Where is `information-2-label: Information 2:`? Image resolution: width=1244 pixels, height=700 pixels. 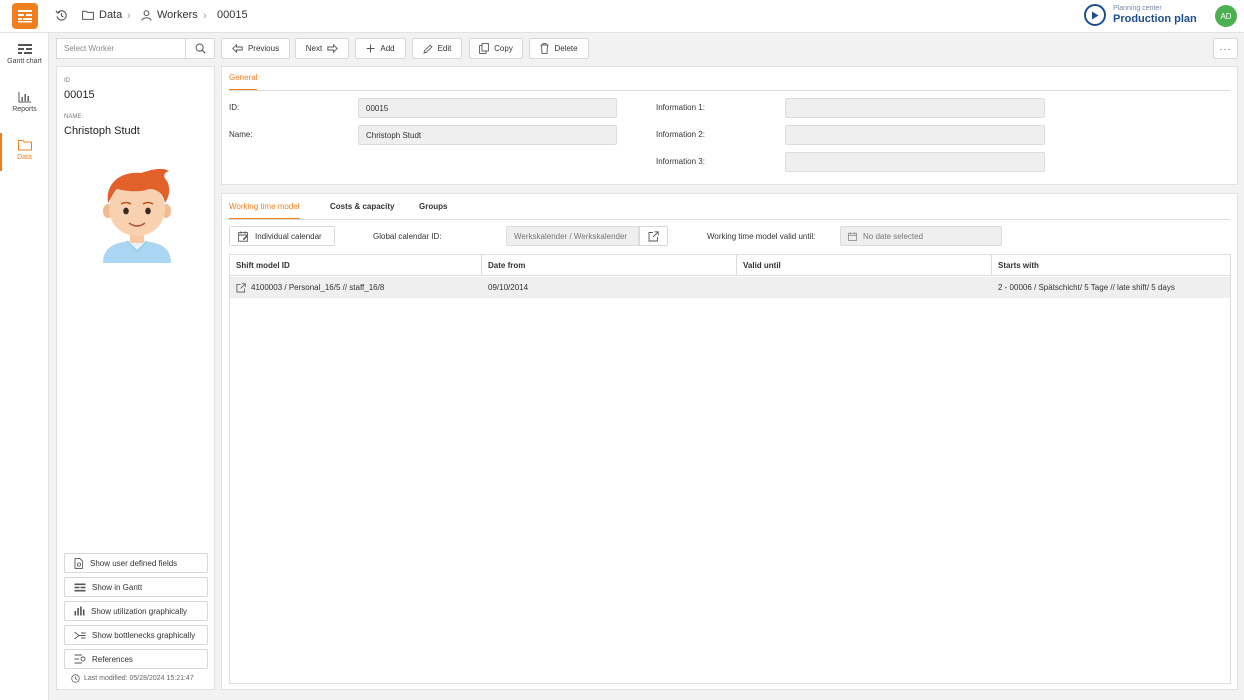
information-2-label: Information 2: is located at coordinates (680, 134).